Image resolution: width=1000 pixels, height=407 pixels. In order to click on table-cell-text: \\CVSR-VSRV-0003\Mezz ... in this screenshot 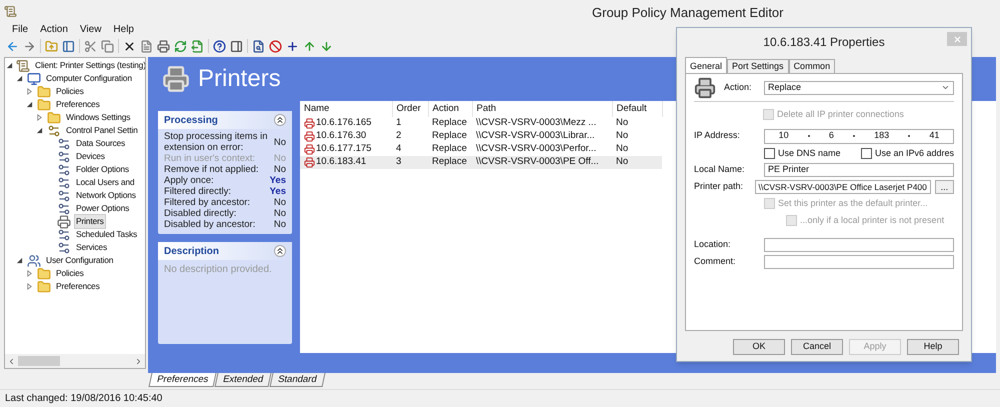, I will do `click(536, 123)`.